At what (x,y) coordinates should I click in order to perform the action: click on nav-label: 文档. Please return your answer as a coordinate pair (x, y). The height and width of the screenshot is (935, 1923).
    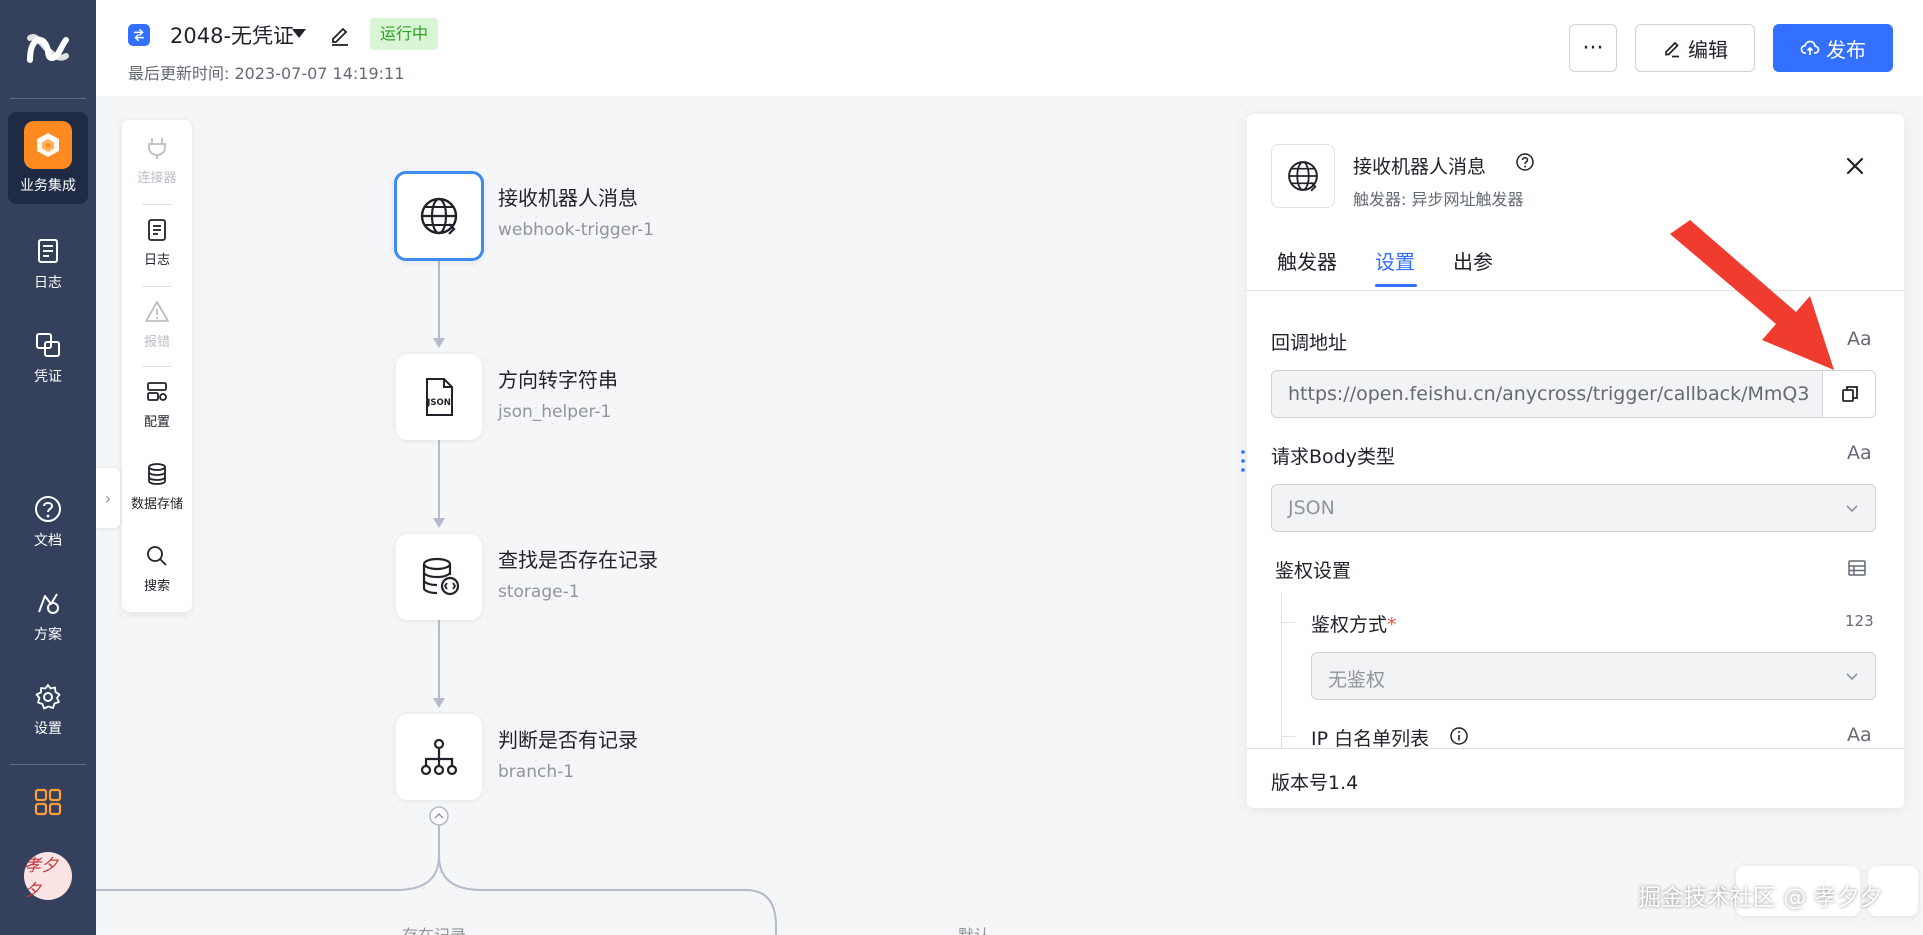
    Looking at the image, I should click on (48, 541).